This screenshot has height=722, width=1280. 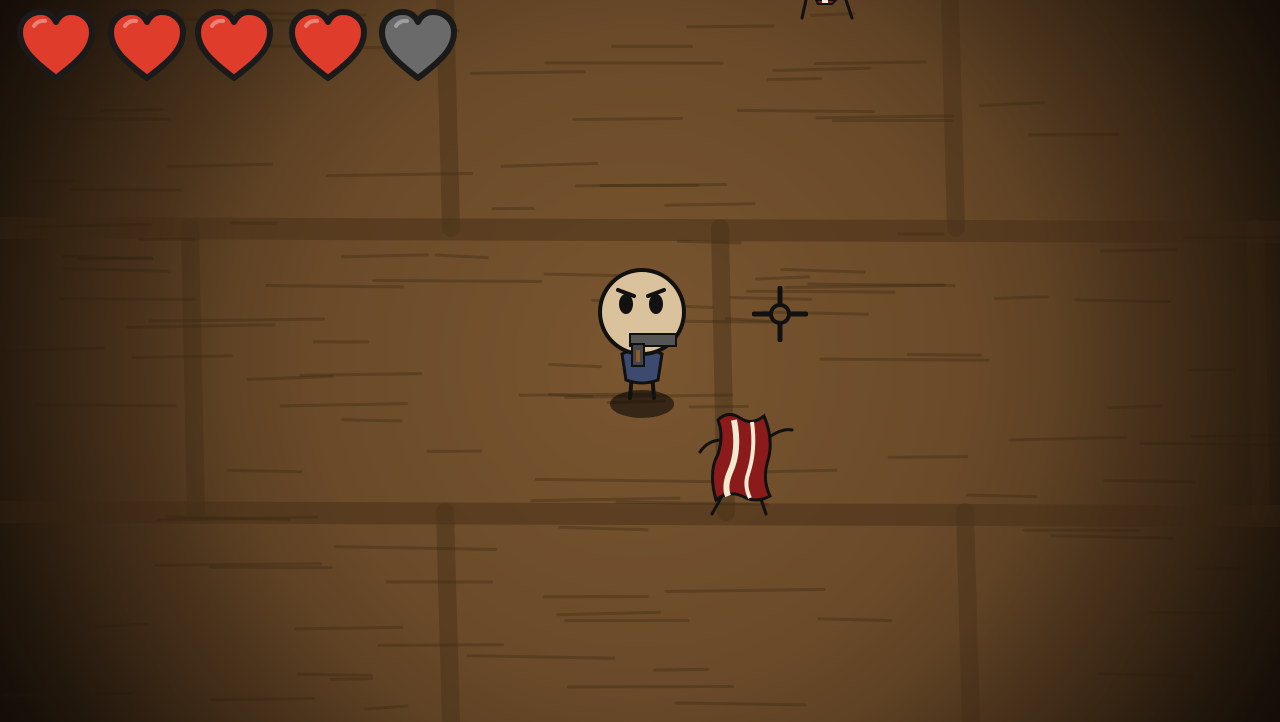 What do you see at coordinates (780, 314) in the screenshot?
I see `crosshair-icon` at bounding box center [780, 314].